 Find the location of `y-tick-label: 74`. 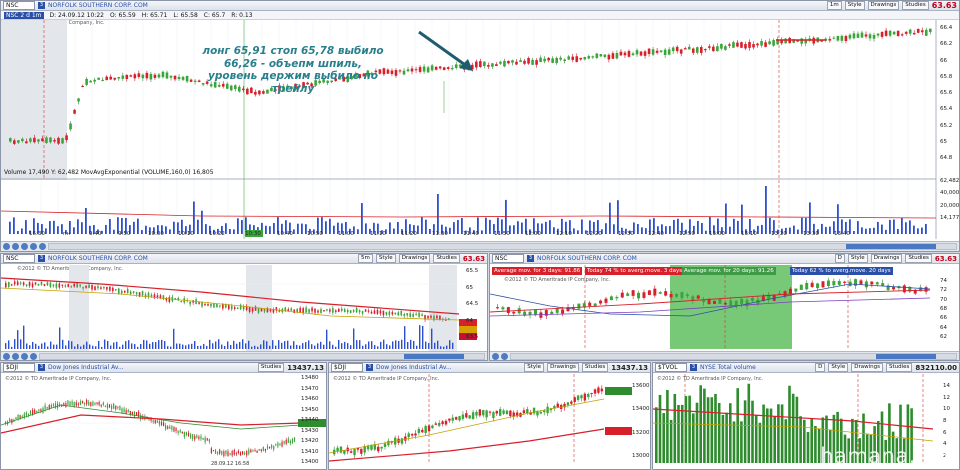

y-tick-label: 74 is located at coordinates (943, 281).